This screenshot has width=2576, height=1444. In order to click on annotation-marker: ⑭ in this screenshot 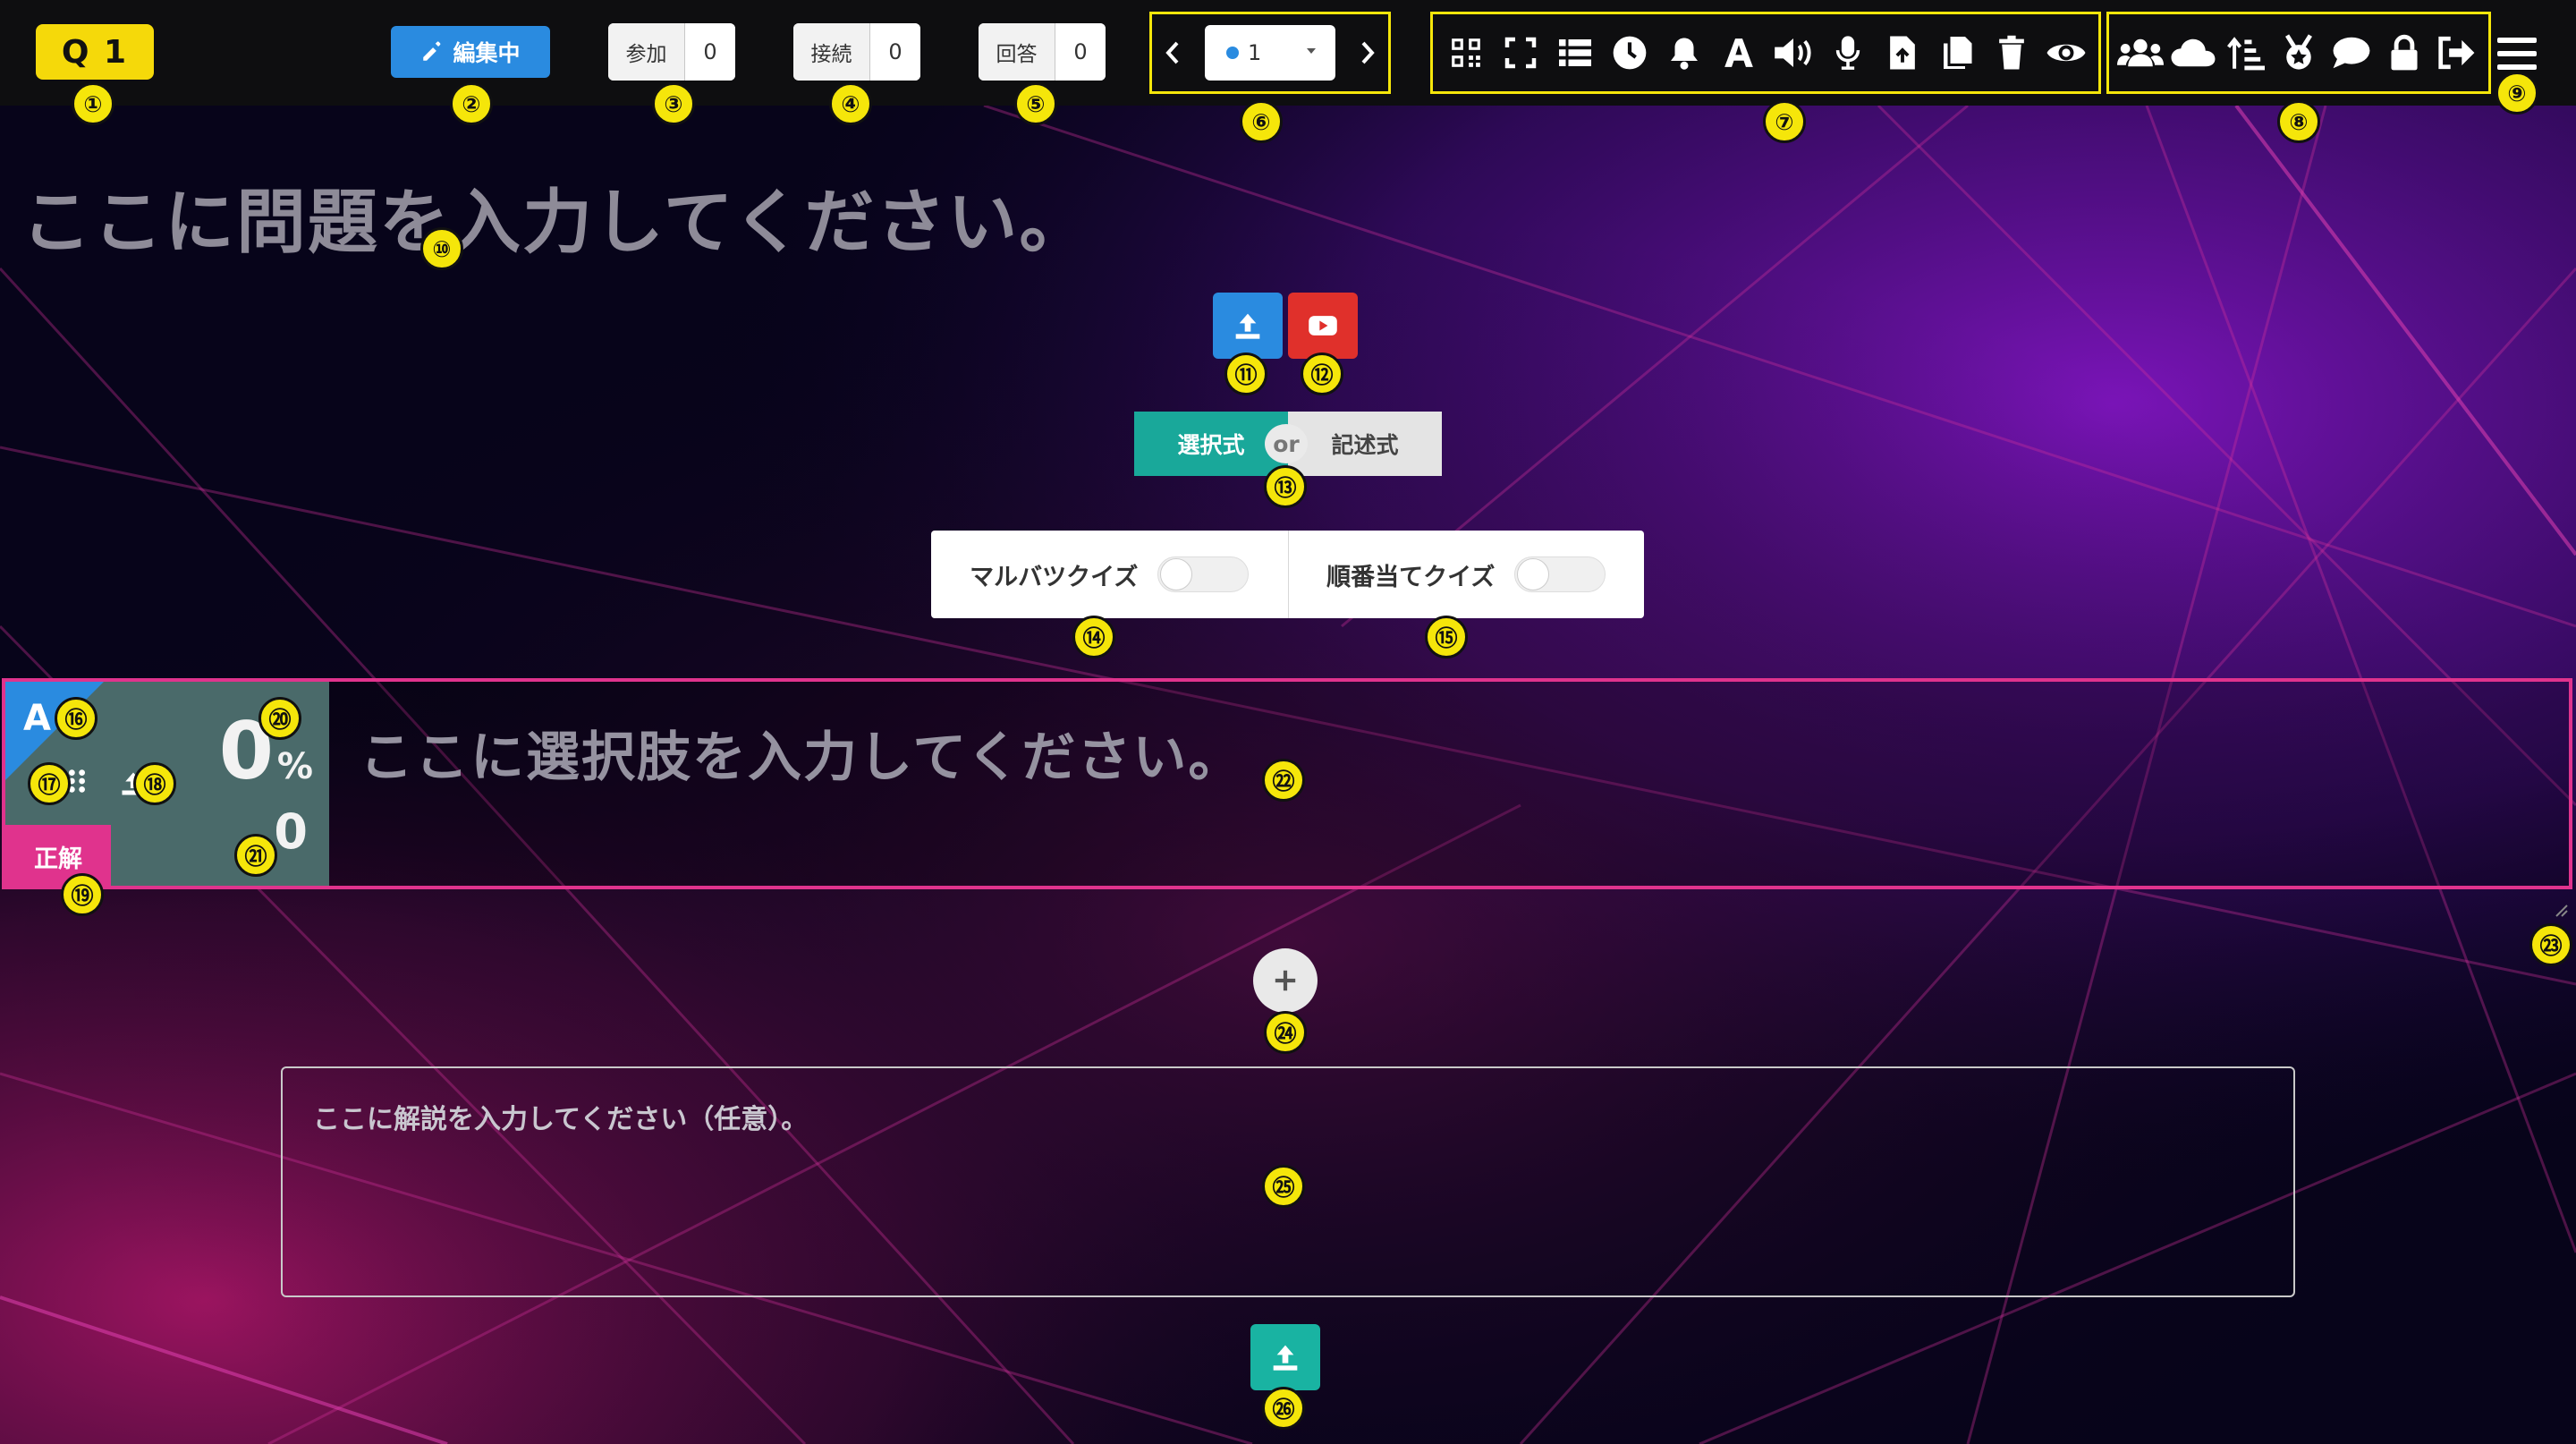, I will do `click(1093, 637)`.